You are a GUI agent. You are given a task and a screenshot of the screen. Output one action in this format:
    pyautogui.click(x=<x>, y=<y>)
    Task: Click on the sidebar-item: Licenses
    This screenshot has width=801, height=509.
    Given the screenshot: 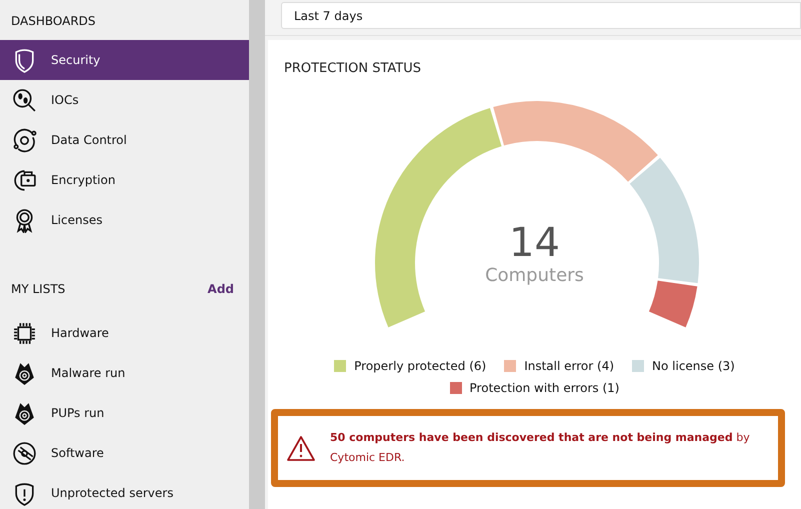 What is the action you would take?
    pyautogui.click(x=124, y=220)
    